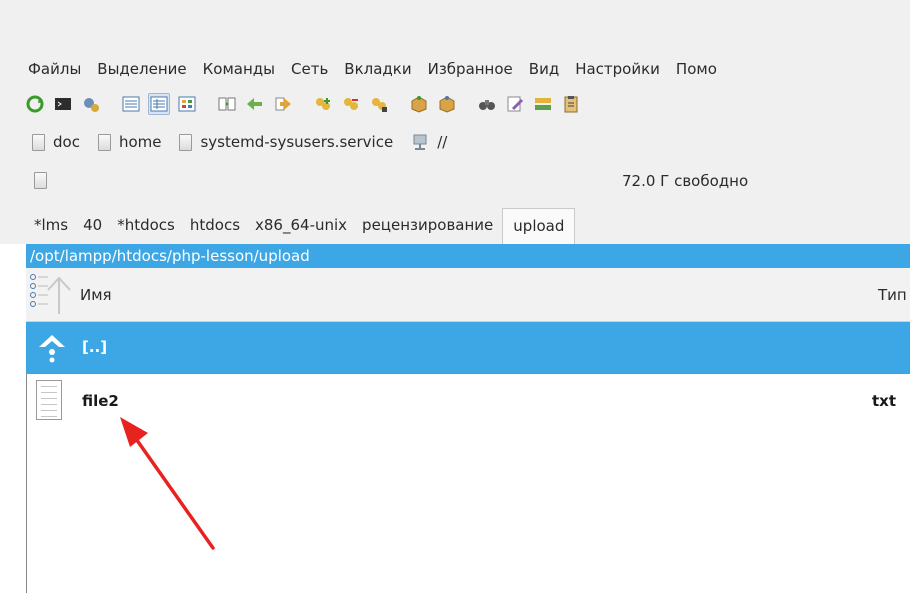 This screenshot has width=910, height=593. What do you see at coordinates (35, 104) in the screenshot?
I see `refresh-icon` at bounding box center [35, 104].